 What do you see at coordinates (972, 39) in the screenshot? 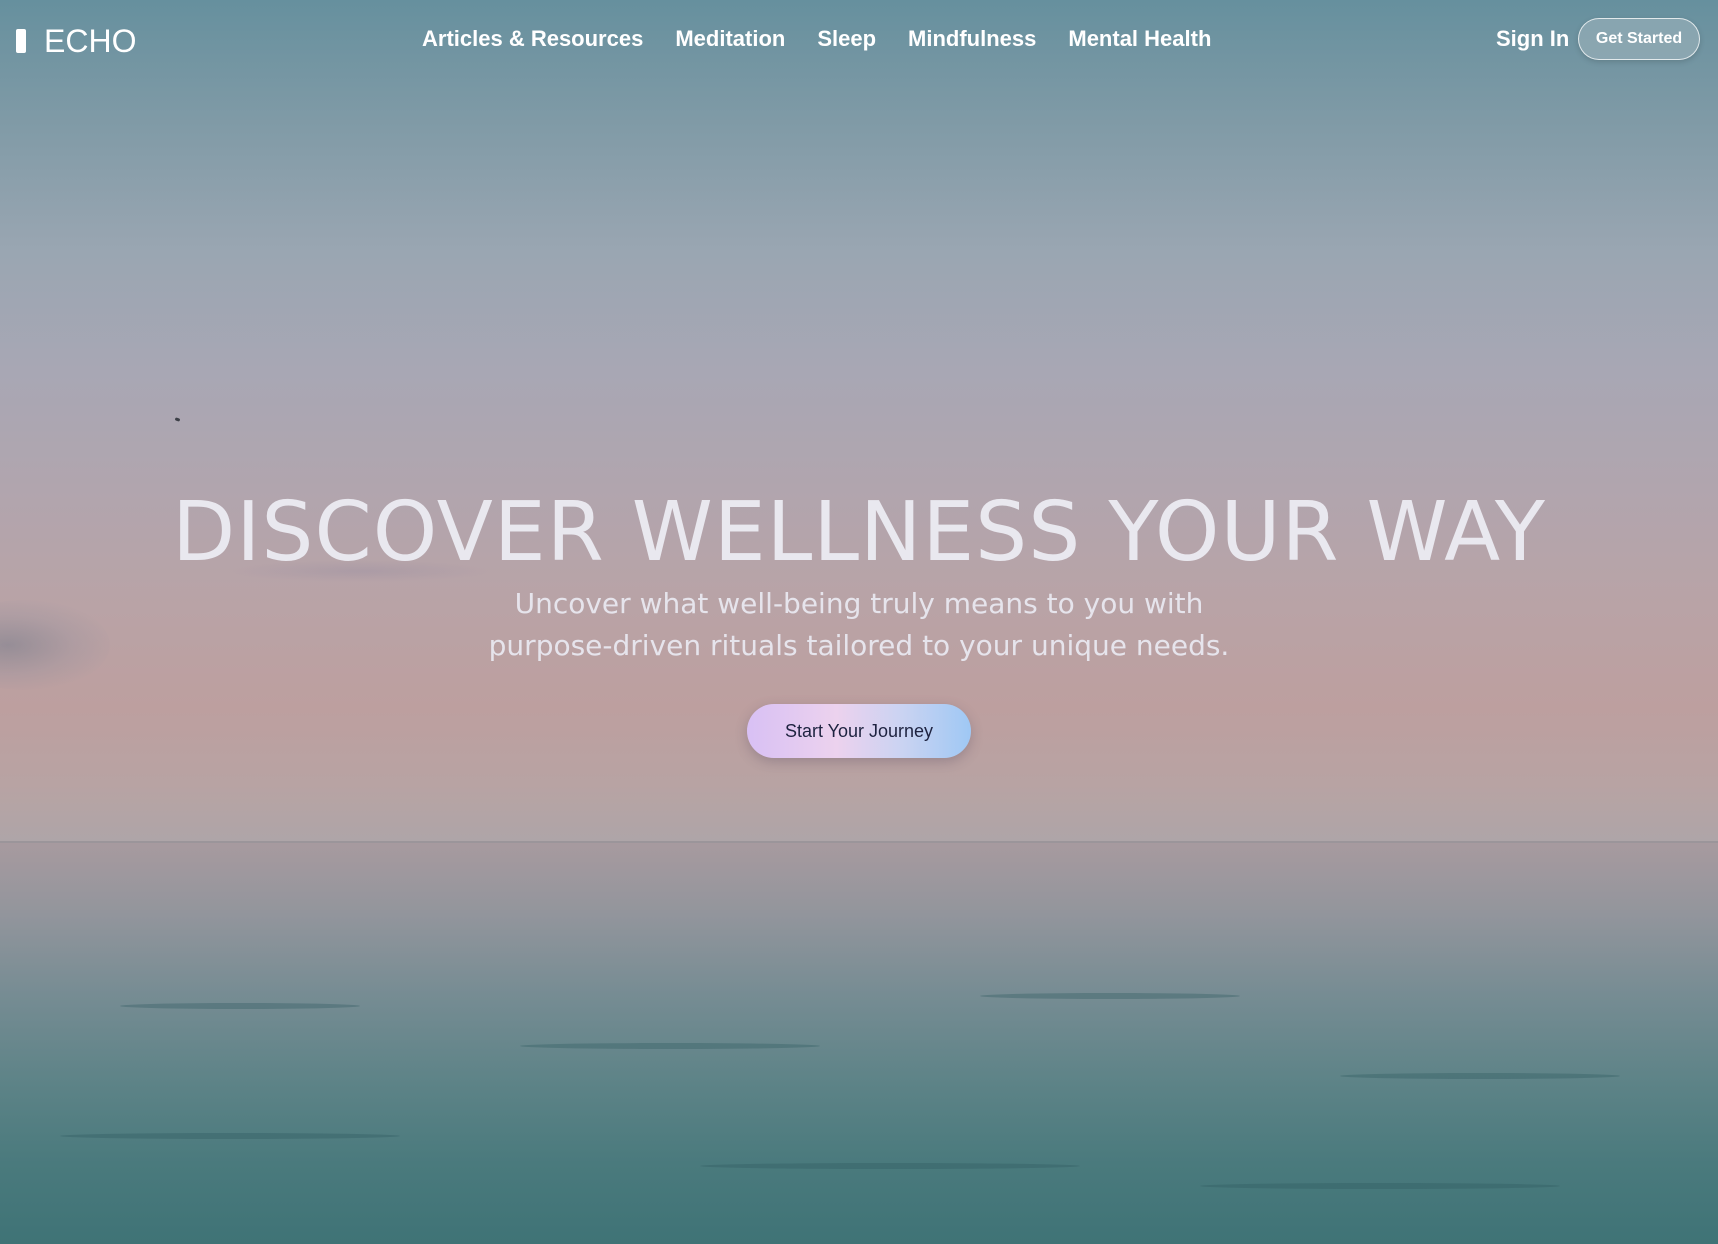
I see `nav-item-mindfulness: Mindfulness` at bounding box center [972, 39].